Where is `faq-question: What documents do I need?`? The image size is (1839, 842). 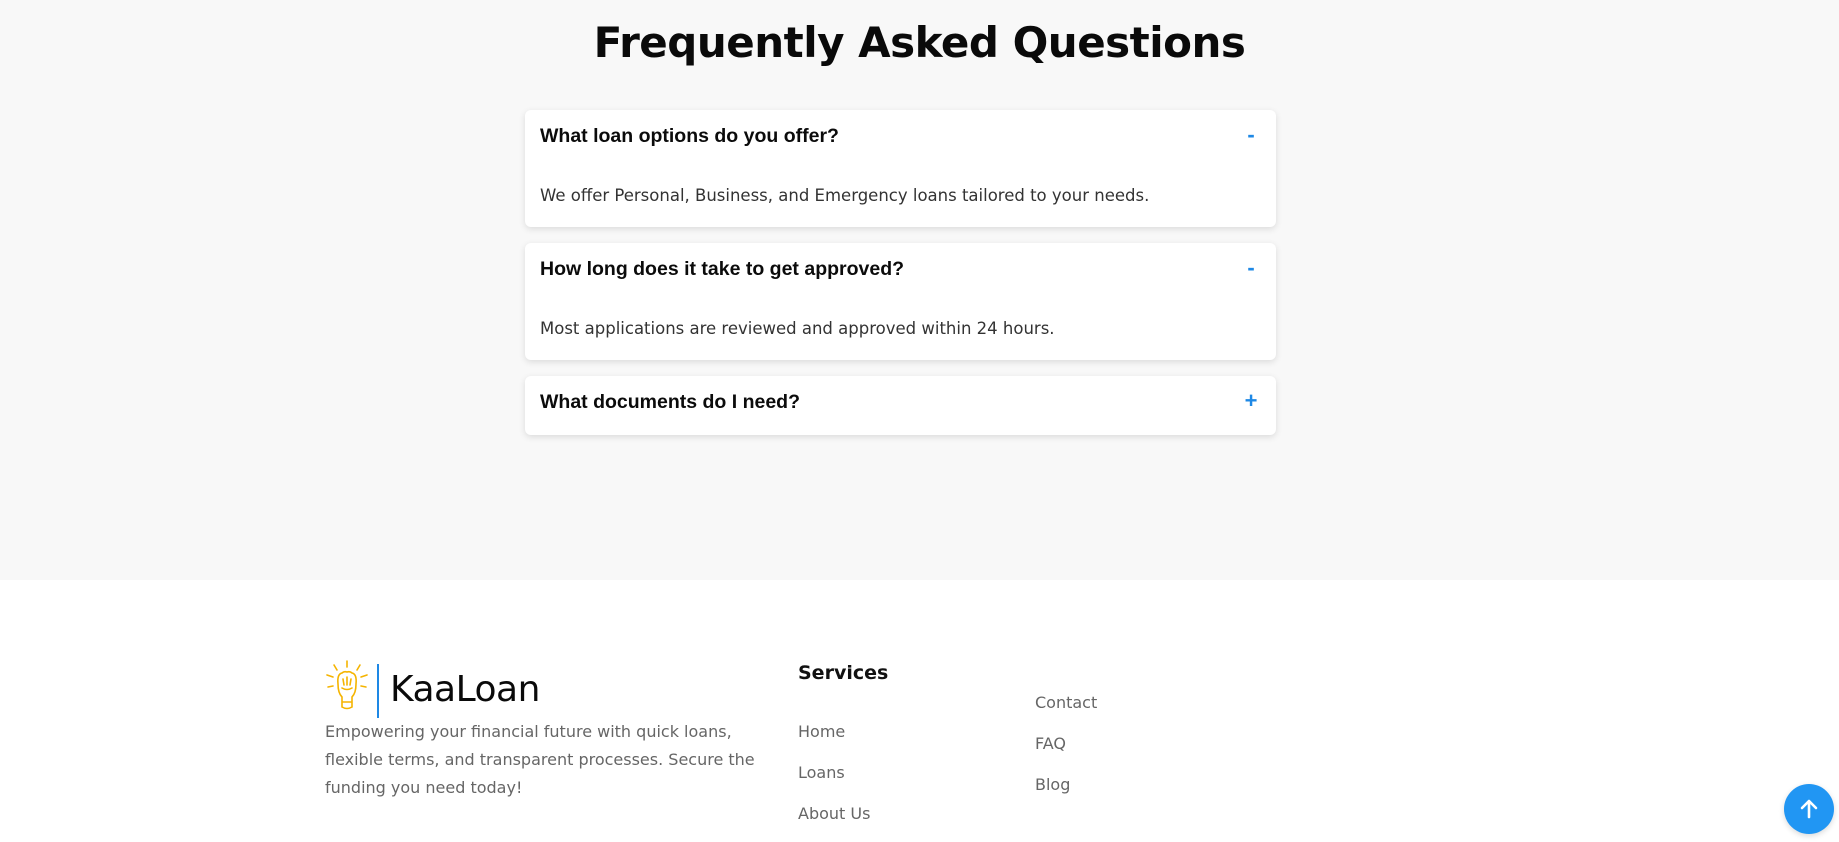
faq-question: What documents do I need? is located at coordinates (670, 402).